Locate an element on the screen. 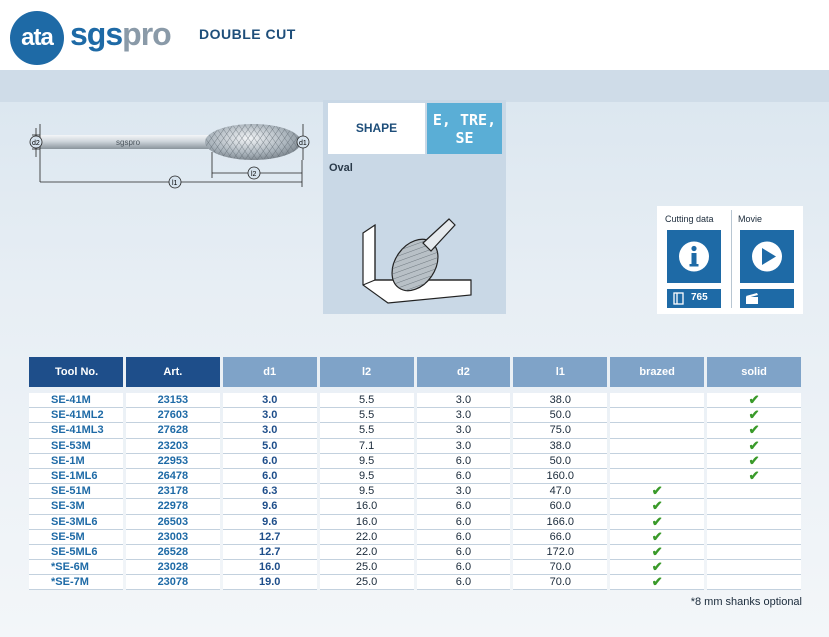 This screenshot has width=829, height=637. cell-art: 26478 is located at coordinates (172, 476).